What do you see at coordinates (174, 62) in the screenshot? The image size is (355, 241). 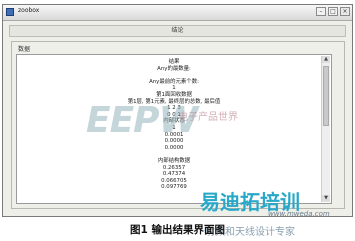 I see `output-line: 结果` at bounding box center [174, 62].